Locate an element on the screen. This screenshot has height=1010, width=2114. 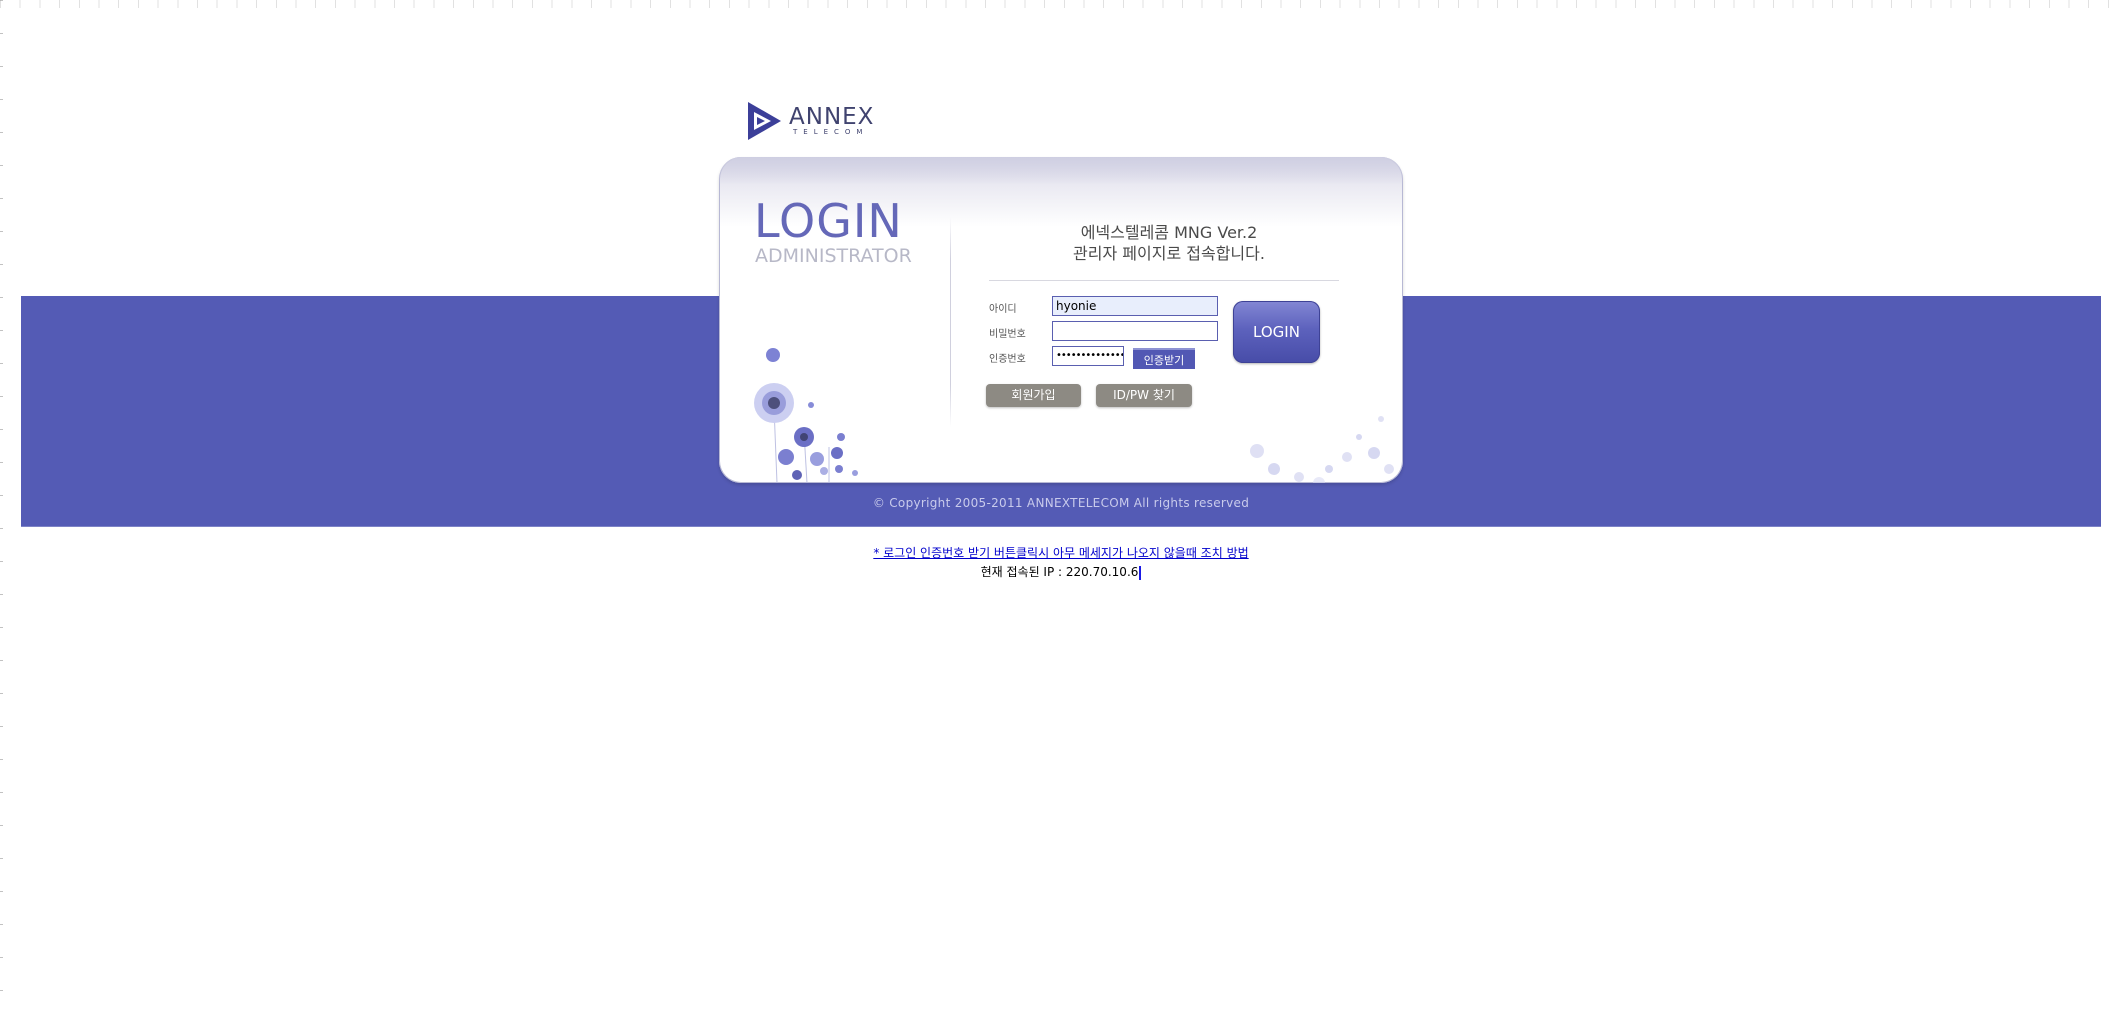
brand-logo: ANNEX TELECOM is located at coordinates (815, 121).